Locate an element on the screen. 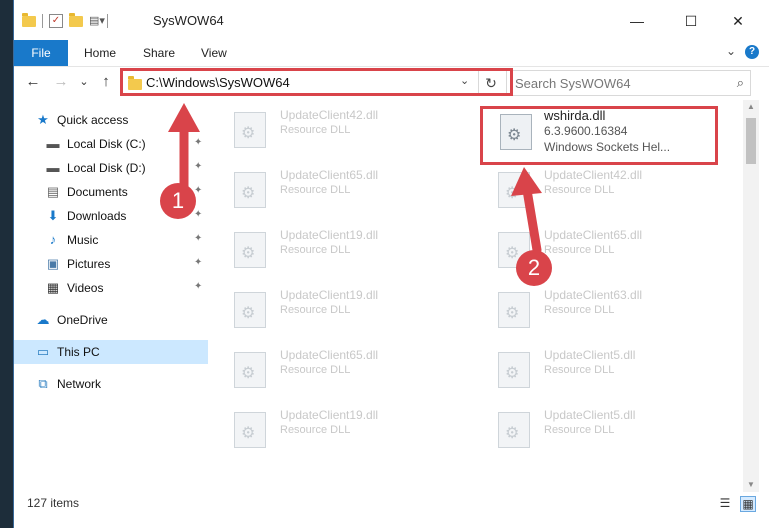 This screenshot has height=528, width=769. videos-icon: ▦ is located at coordinates (53, 287).